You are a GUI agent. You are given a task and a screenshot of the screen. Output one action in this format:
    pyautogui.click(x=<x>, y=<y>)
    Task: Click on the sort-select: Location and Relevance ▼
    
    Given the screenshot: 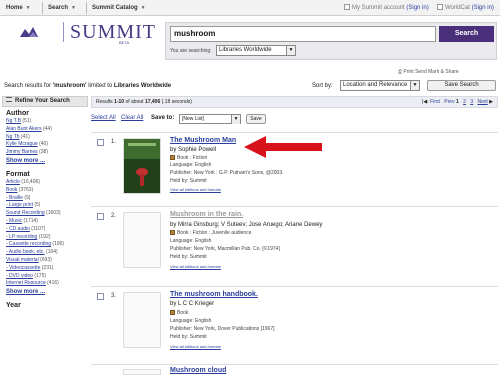 What is the action you would take?
    pyautogui.click(x=380, y=85)
    